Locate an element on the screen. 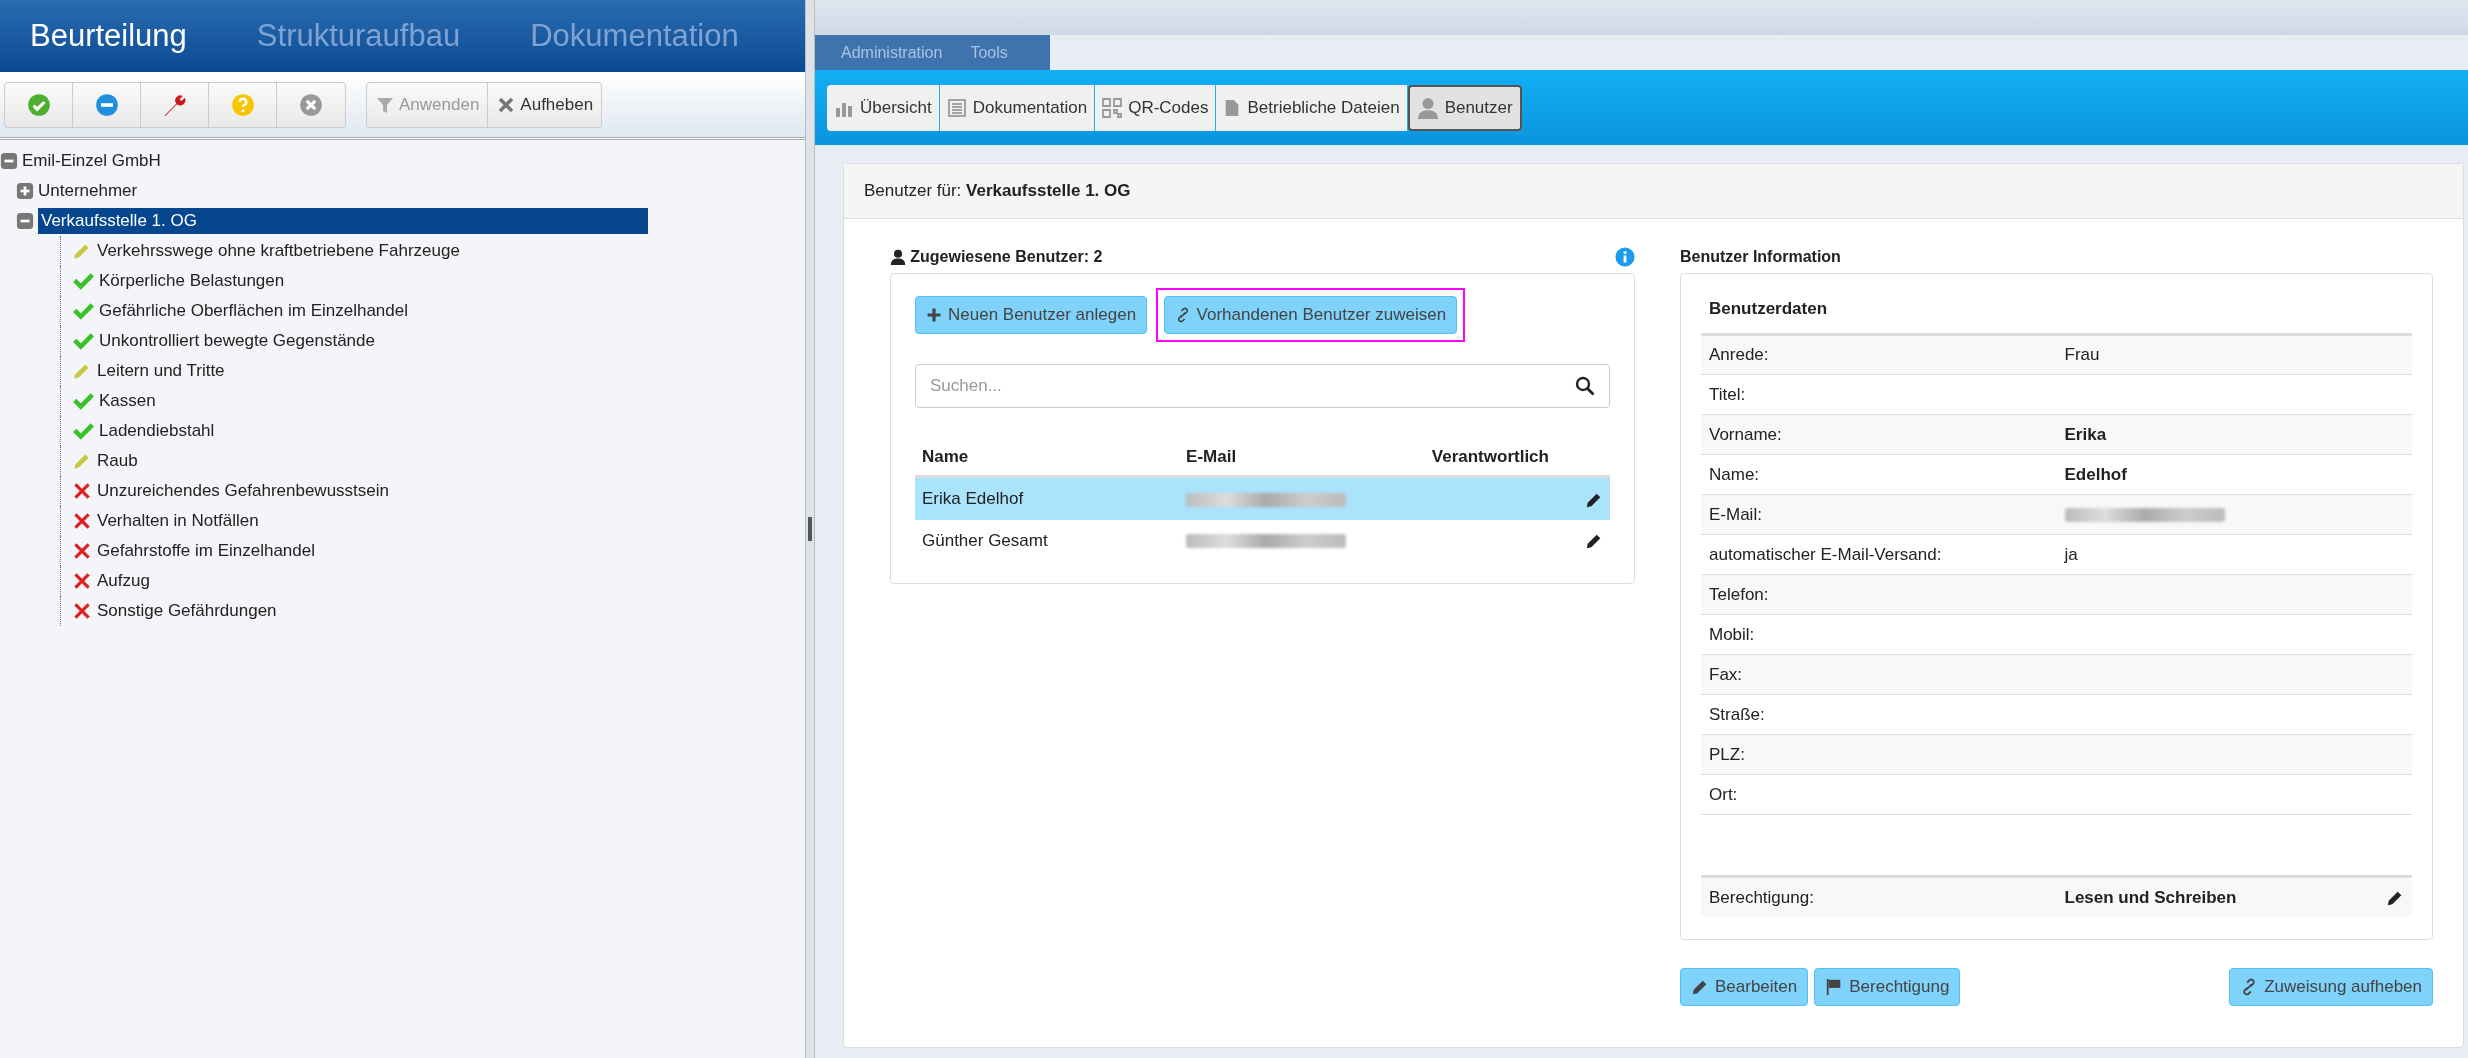 The image size is (2468, 1058). module-tab: Übersicht is located at coordinates (883, 107).